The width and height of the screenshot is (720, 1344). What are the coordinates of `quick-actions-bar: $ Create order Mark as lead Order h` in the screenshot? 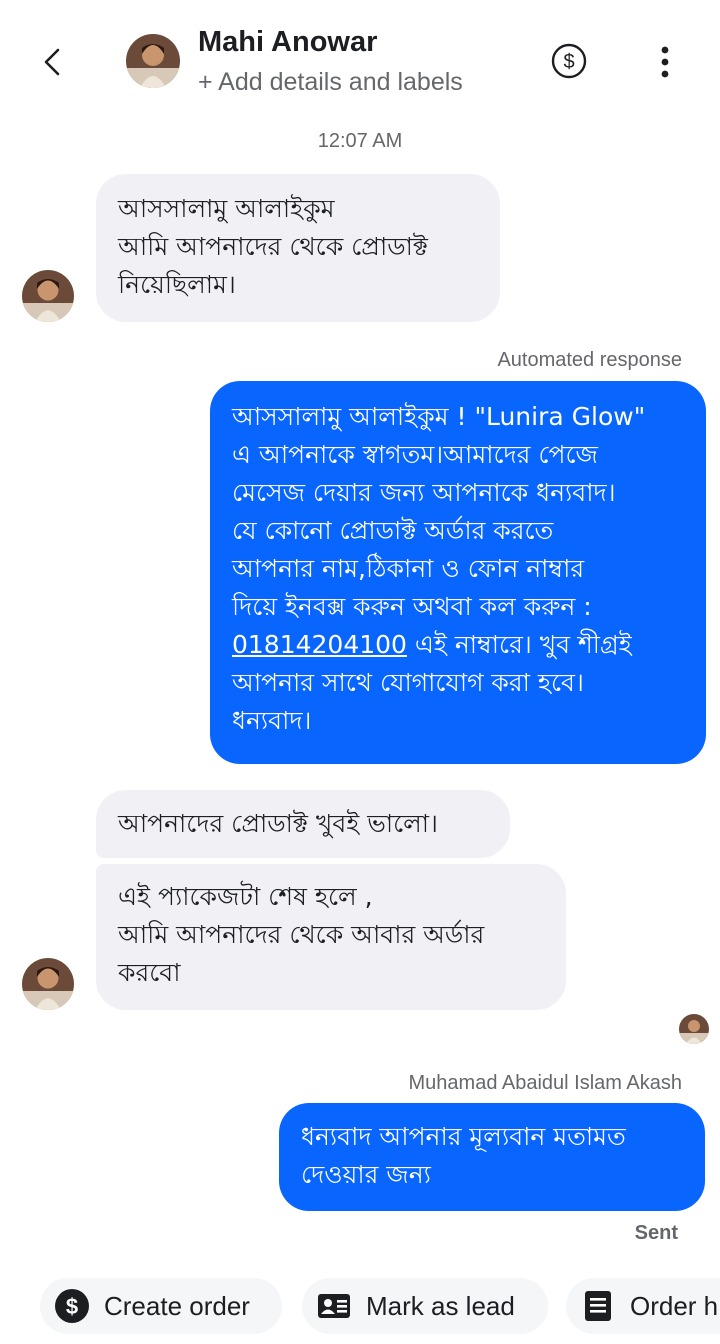 It's located at (360, 1305).